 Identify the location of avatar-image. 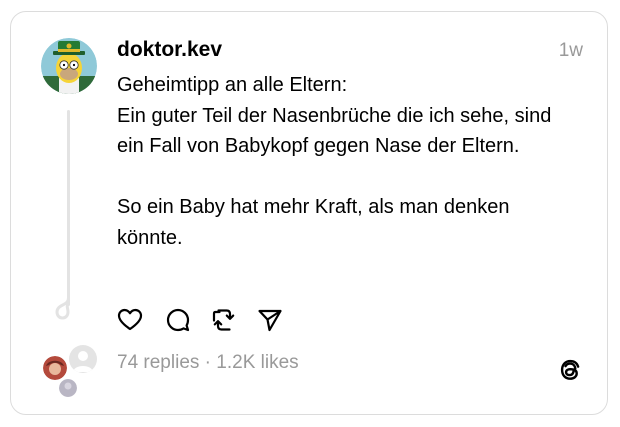
(69, 66).